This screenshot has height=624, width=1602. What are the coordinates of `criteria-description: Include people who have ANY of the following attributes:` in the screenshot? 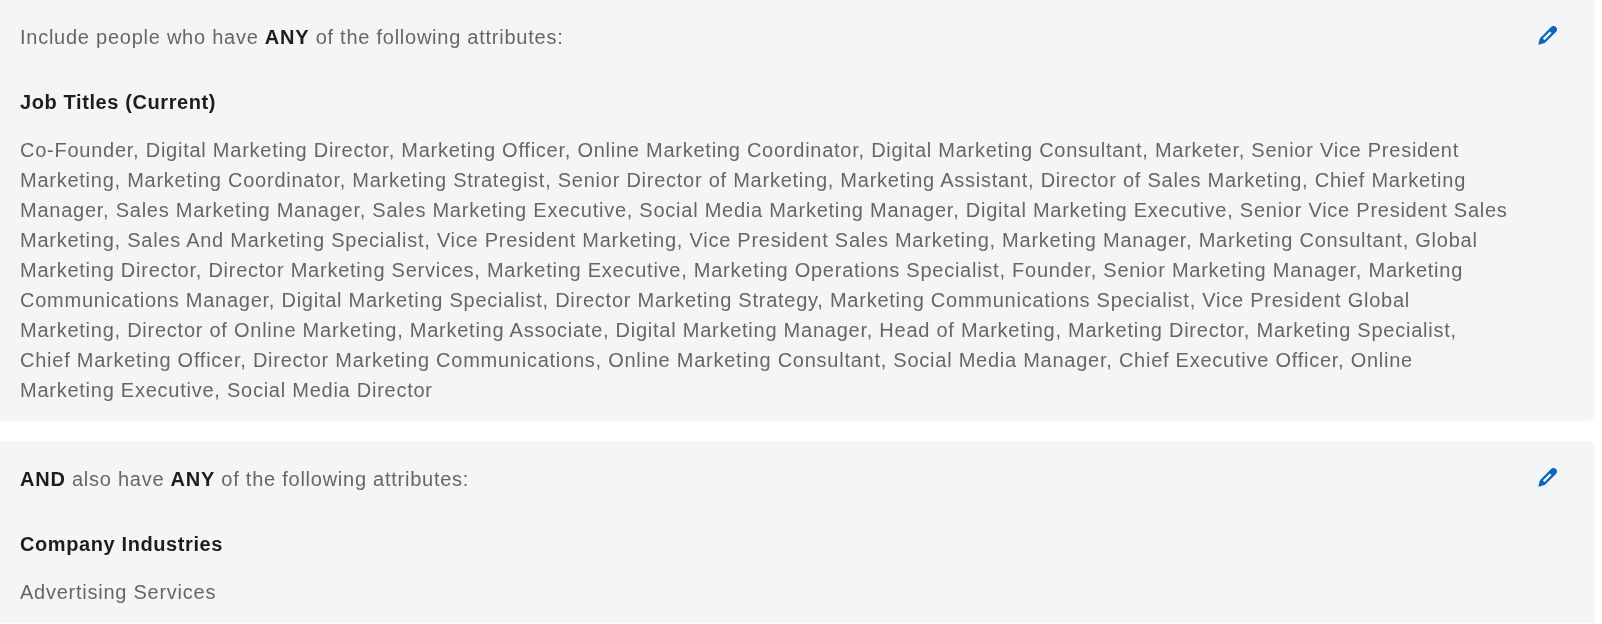 It's located at (292, 37).